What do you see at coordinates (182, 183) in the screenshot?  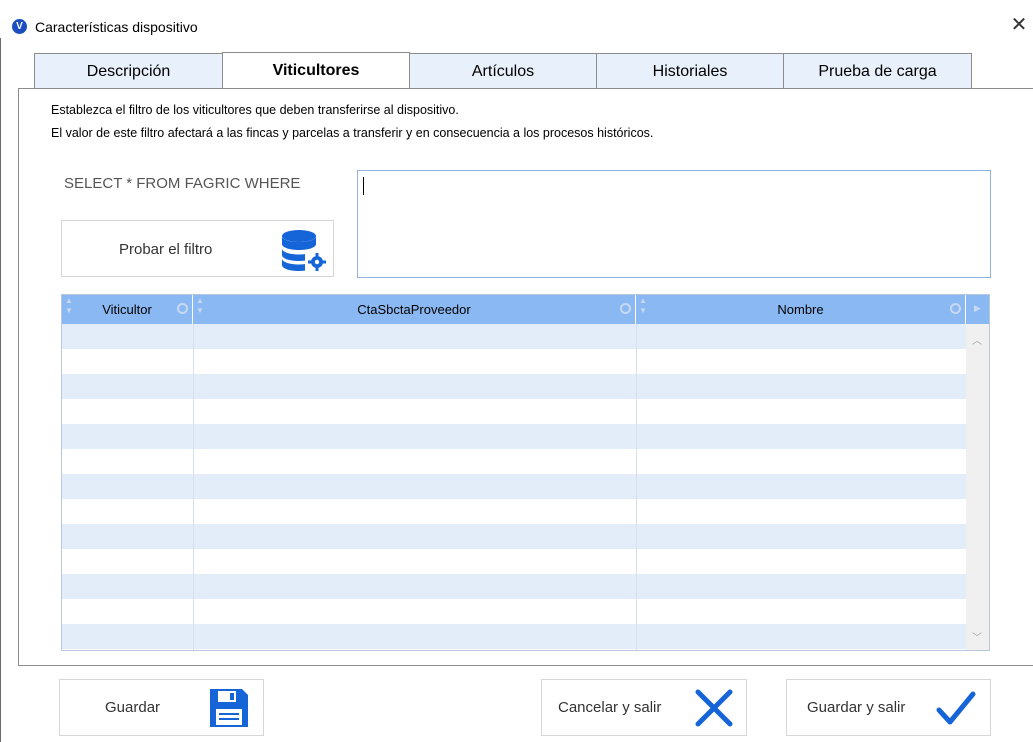 I see `select-label: SELECT * FROM FAGRIC WHERE` at bounding box center [182, 183].